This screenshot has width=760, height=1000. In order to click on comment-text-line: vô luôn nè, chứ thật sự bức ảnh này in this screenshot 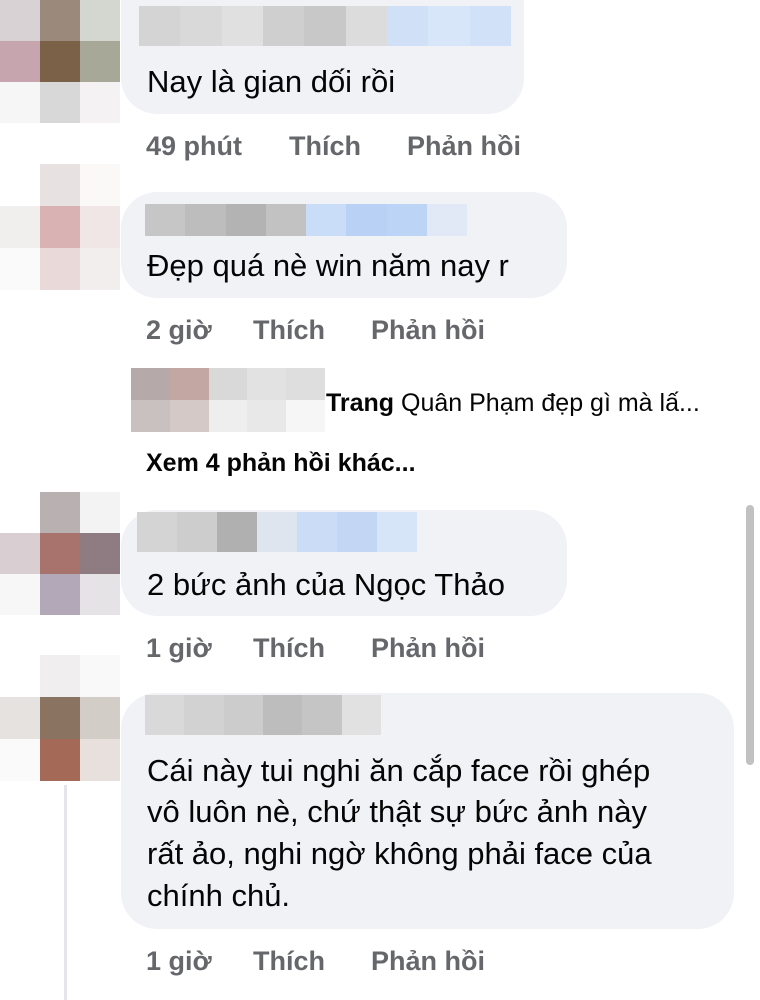, I will do `click(397, 811)`.